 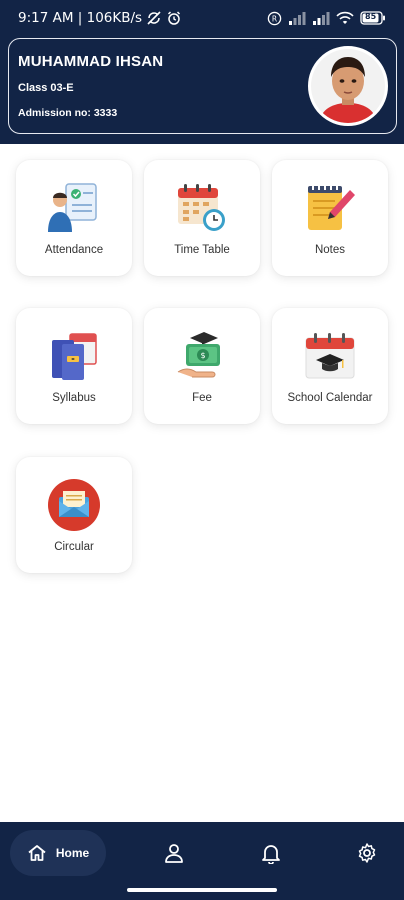 I want to click on admission-number: Admission no: 3333, so click(x=68, y=113).